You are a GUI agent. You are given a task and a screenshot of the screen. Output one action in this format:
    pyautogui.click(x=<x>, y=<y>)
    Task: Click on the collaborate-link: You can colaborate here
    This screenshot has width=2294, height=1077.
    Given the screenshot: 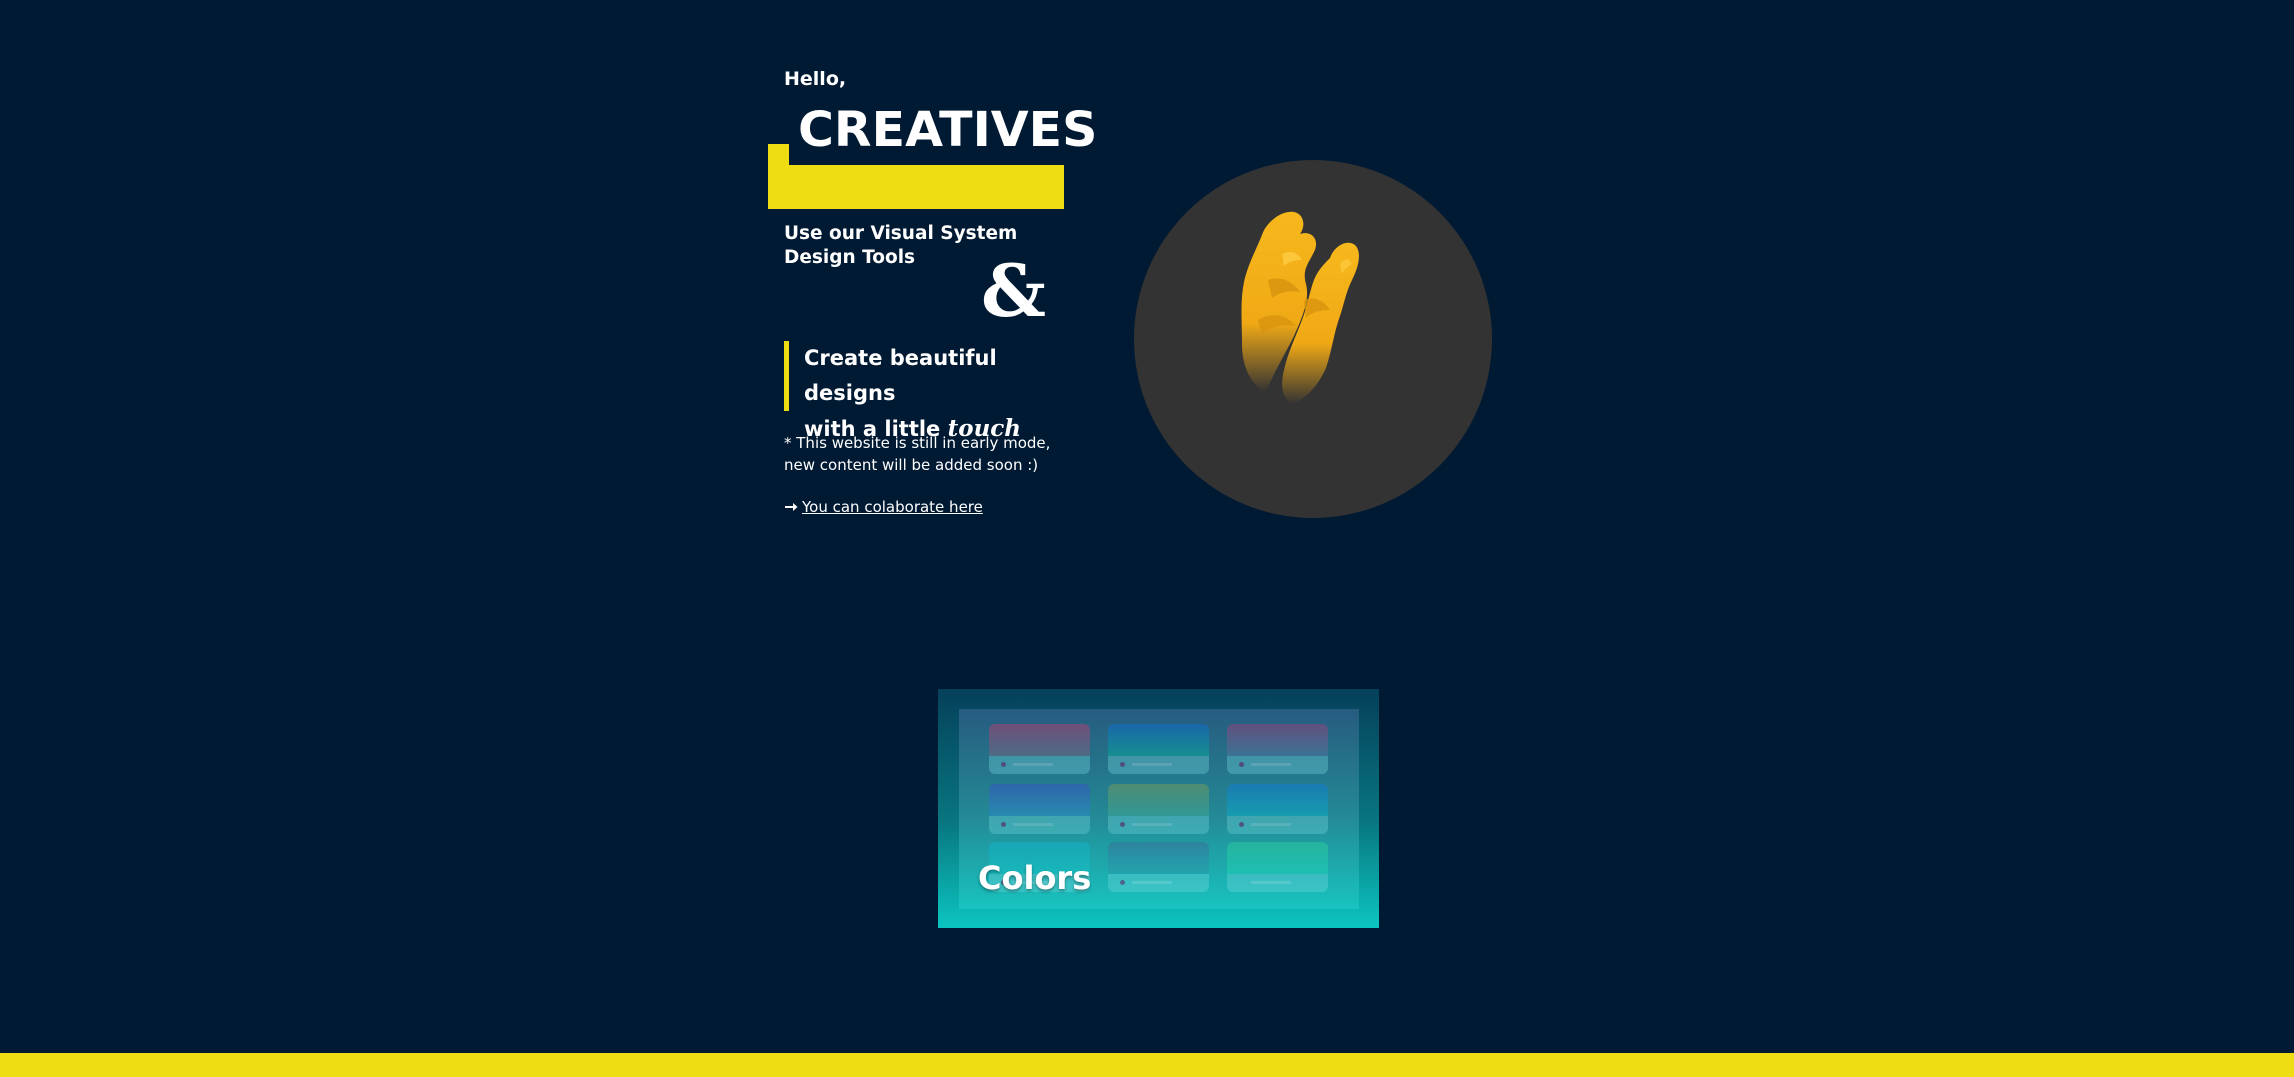 What is the action you would take?
    pyautogui.click(x=892, y=507)
    